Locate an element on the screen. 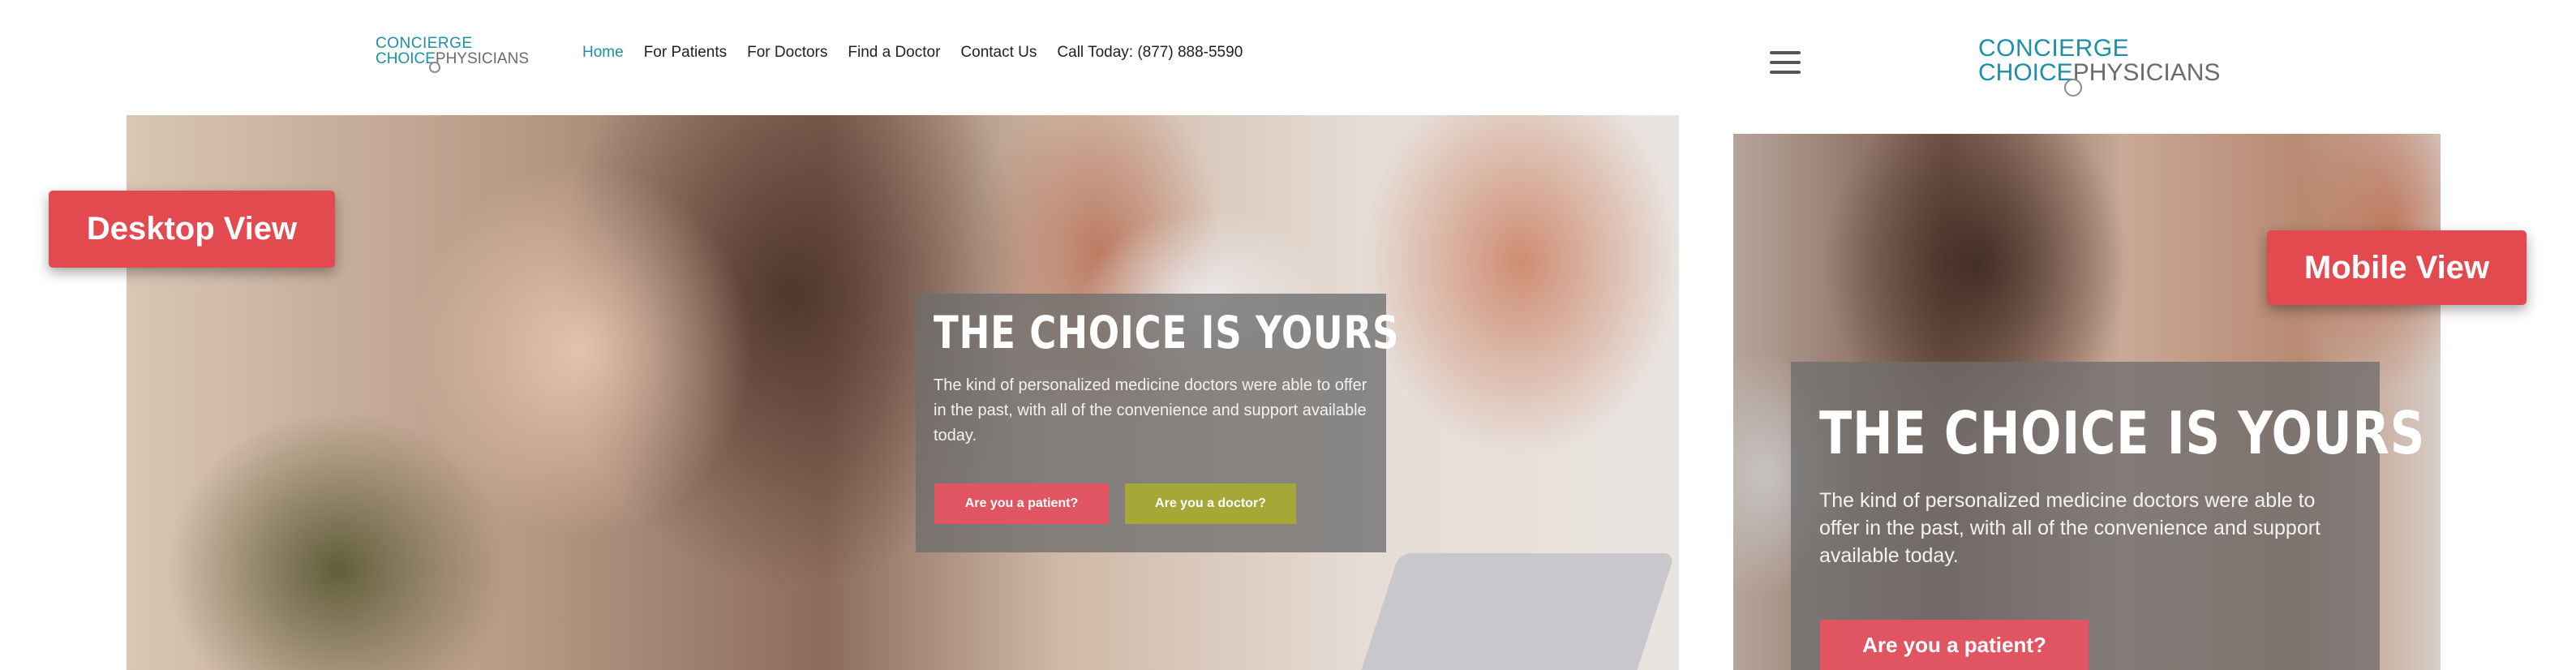 The image size is (2576, 670). mobile-patient-button: Are you a patient? is located at coordinates (1954, 645).